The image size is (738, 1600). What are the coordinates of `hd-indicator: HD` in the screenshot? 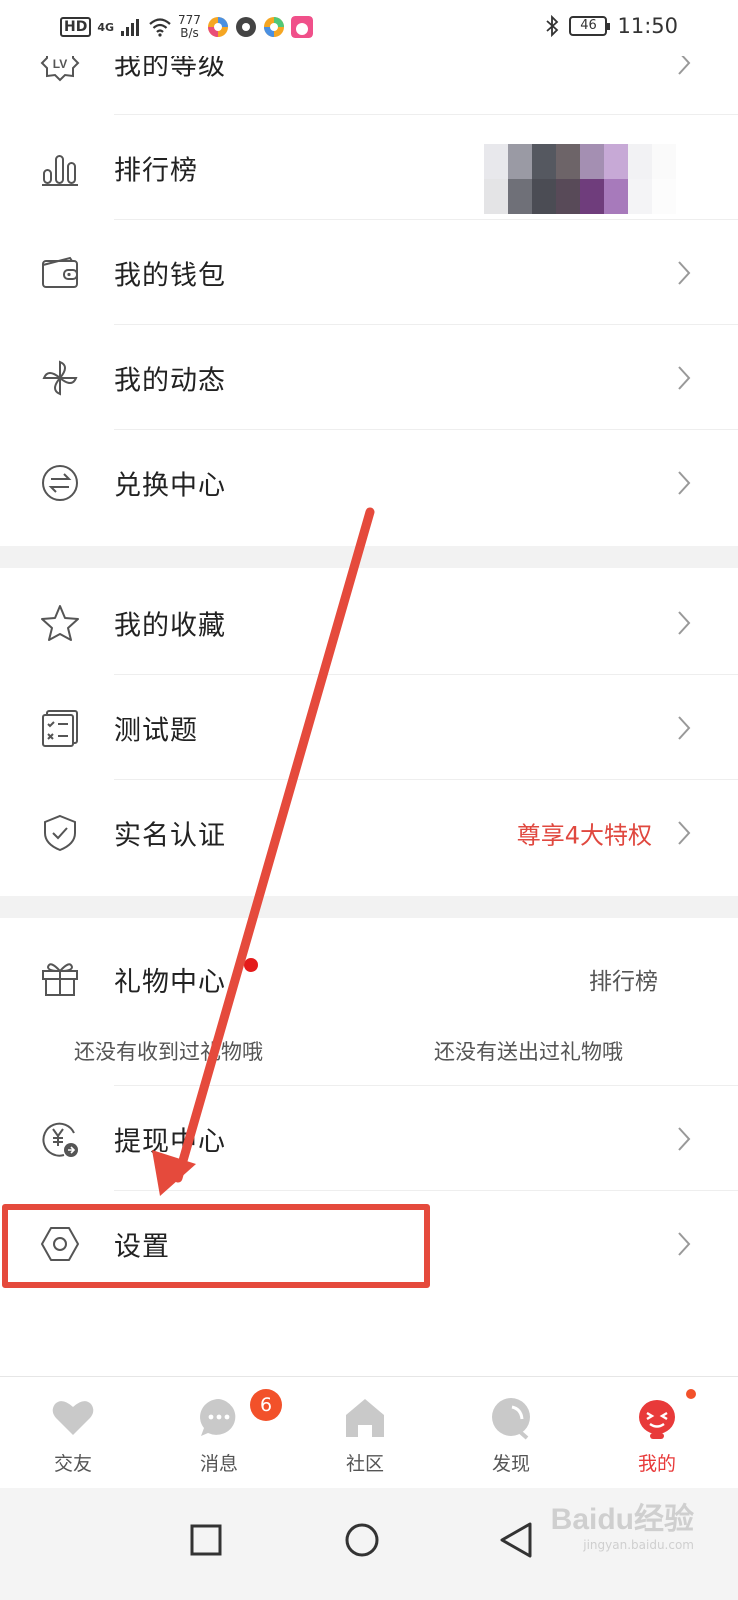 It's located at (76, 27).